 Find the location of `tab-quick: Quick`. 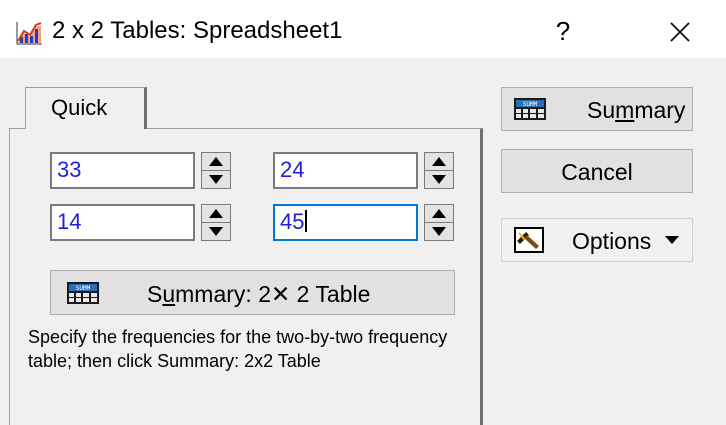

tab-quick: Quick is located at coordinates (86, 108).